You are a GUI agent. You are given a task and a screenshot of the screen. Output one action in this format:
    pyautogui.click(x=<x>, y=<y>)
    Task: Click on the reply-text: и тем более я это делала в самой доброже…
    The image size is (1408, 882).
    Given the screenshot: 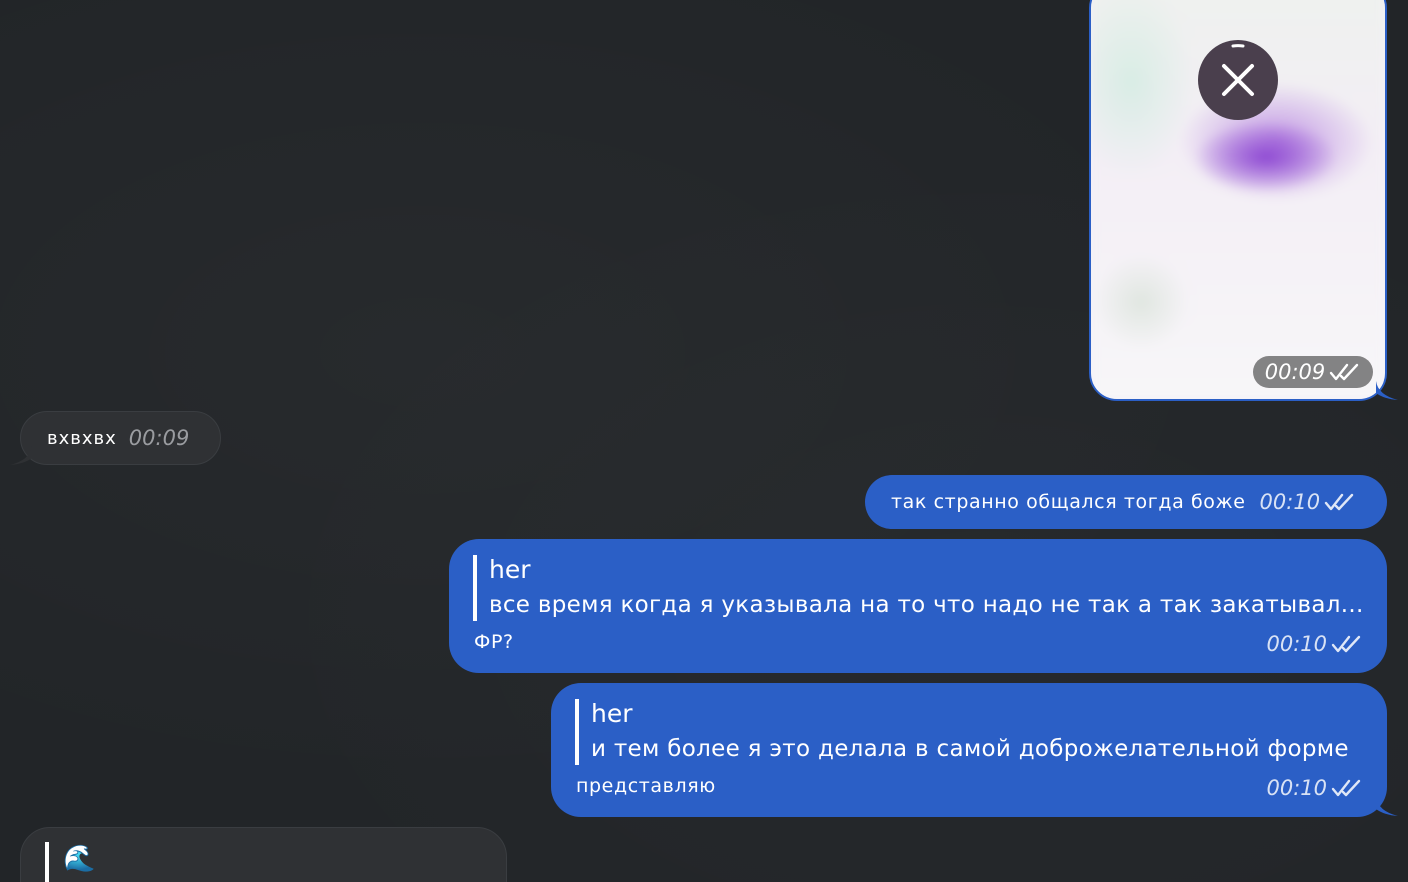 What is the action you would take?
    pyautogui.click(x=970, y=749)
    